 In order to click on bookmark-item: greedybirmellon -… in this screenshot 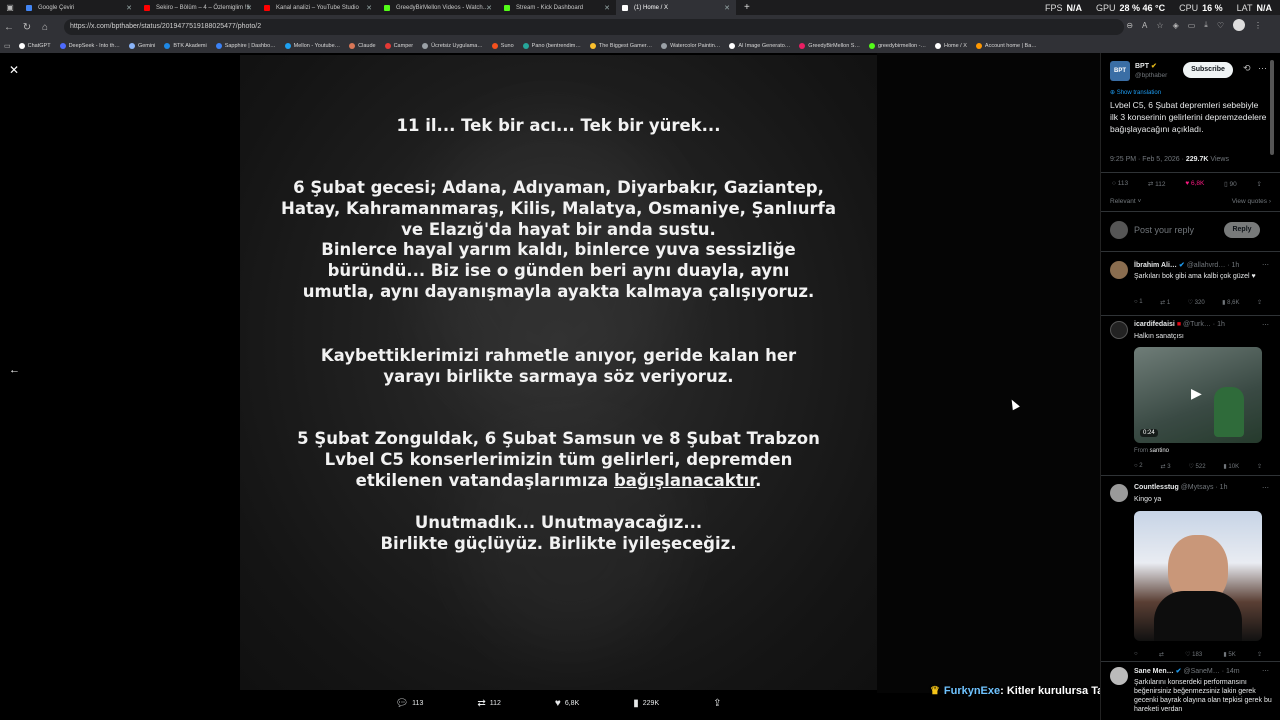, I will do `click(897, 46)`.